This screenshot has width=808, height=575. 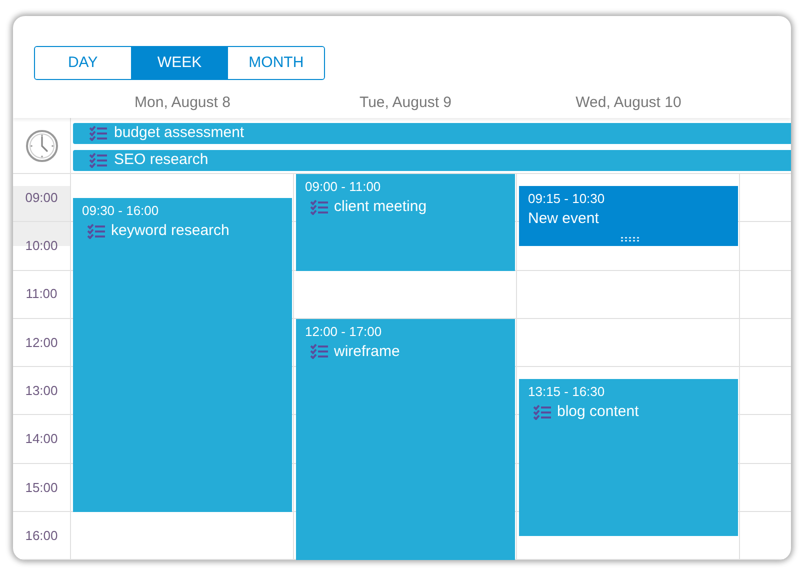 What do you see at coordinates (380, 207) in the screenshot?
I see `event-title: client meeting` at bounding box center [380, 207].